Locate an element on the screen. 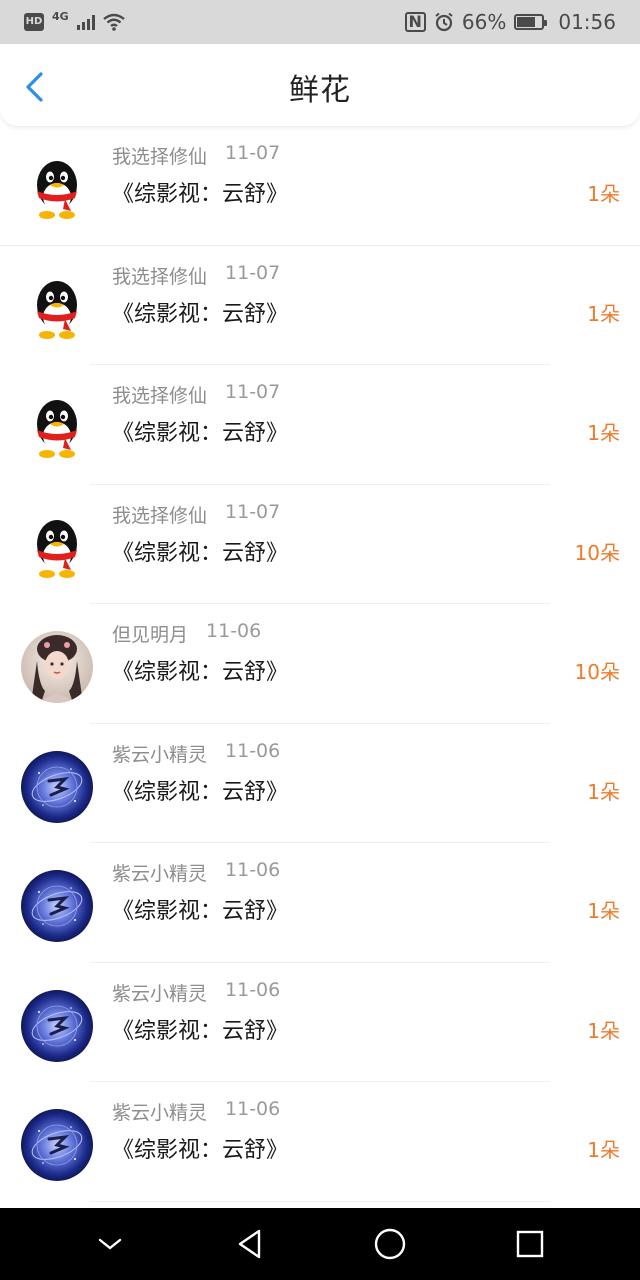  back-nav-button is located at coordinates (250, 1244).